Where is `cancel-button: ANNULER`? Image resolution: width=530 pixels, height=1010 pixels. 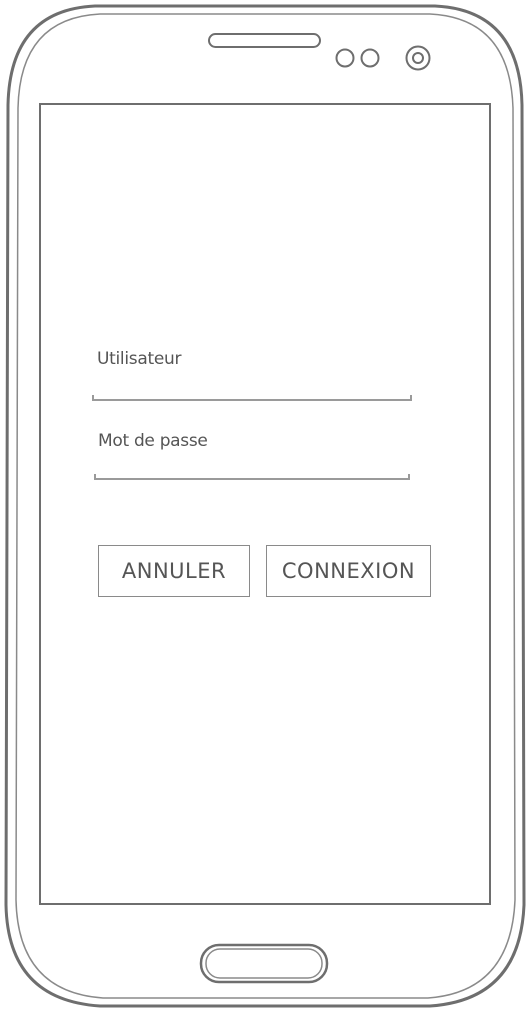
cancel-button: ANNULER is located at coordinates (174, 571).